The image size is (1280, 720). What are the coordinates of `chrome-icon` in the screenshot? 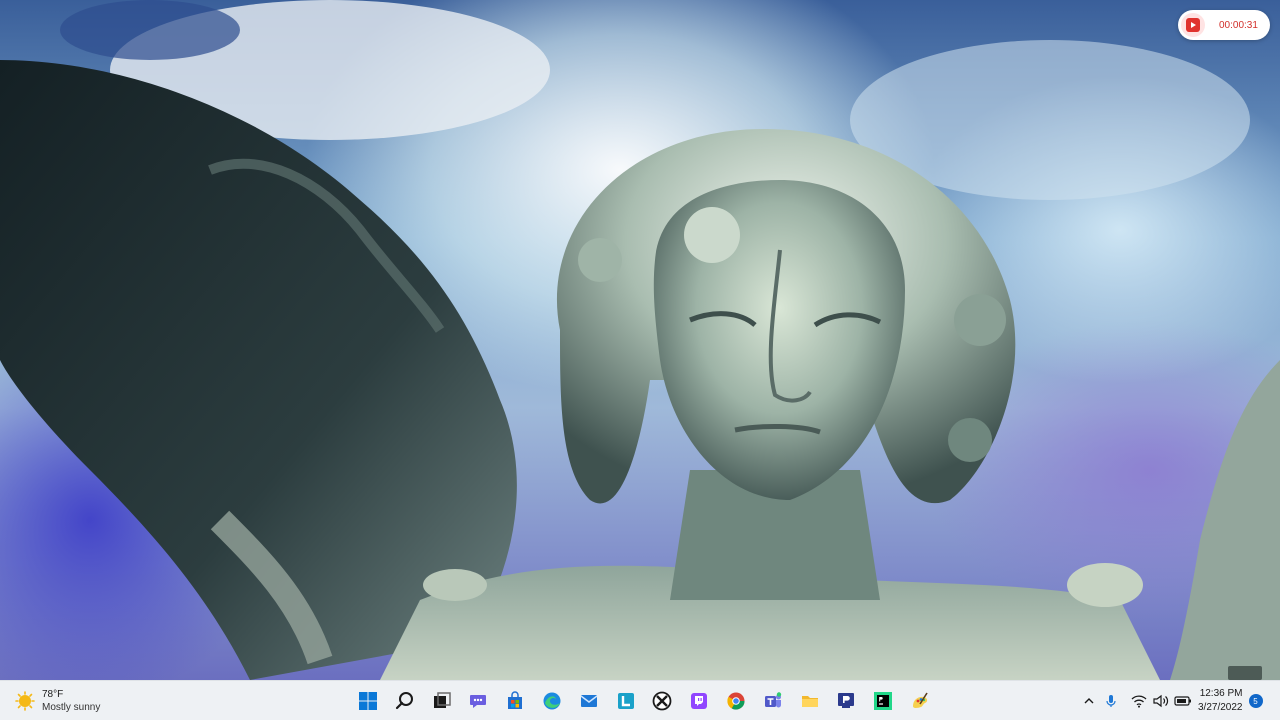 It's located at (736, 701).